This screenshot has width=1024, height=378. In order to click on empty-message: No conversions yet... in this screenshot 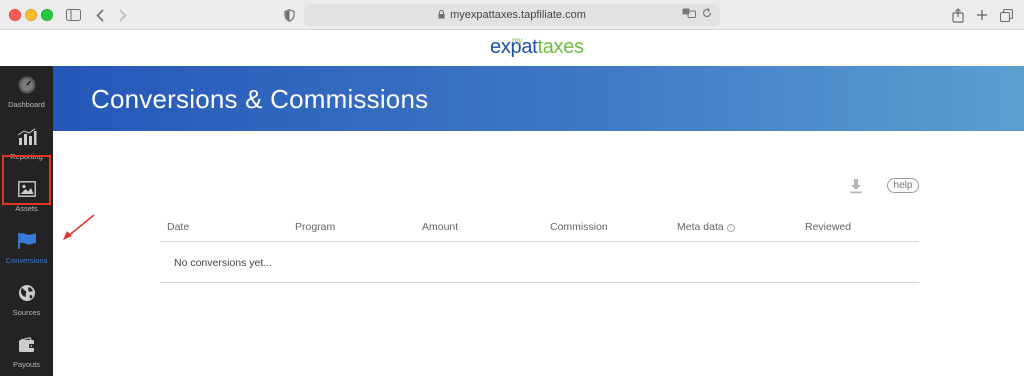, I will do `click(223, 263)`.